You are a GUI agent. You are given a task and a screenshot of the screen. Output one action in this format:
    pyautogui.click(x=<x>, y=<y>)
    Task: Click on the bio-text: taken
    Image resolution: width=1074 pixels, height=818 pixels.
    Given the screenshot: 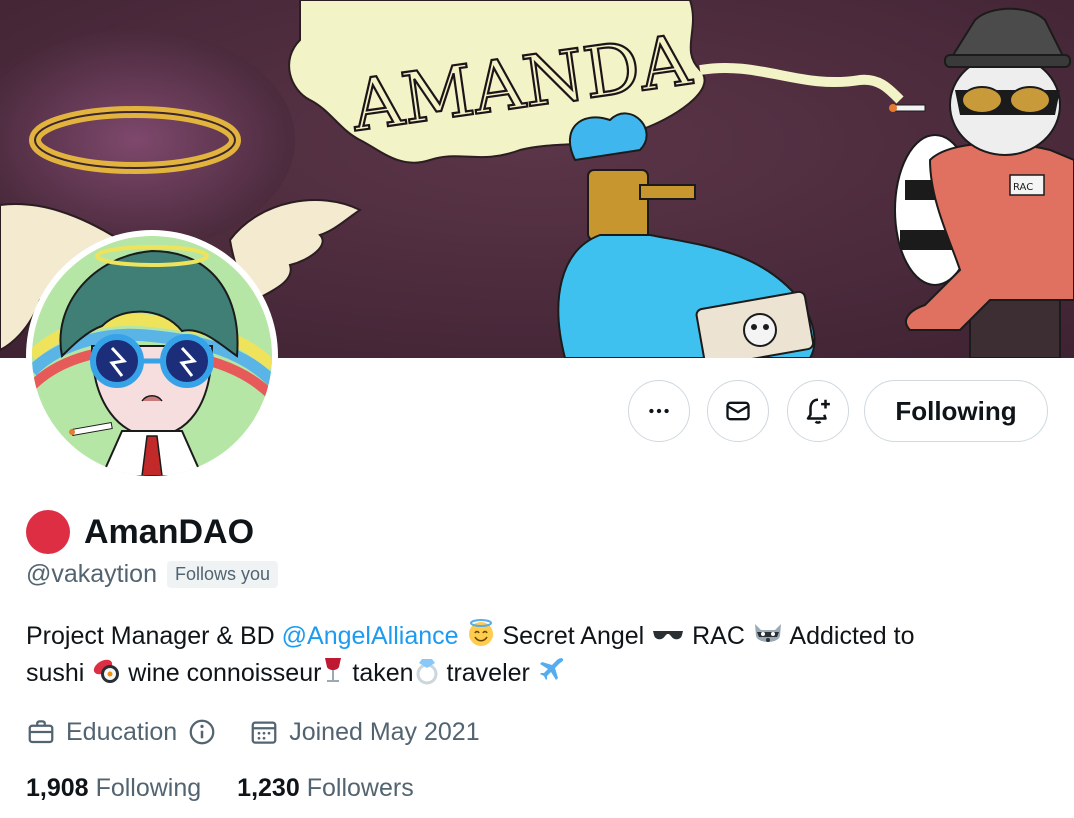 What is the action you would take?
    pyautogui.click(x=379, y=673)
    